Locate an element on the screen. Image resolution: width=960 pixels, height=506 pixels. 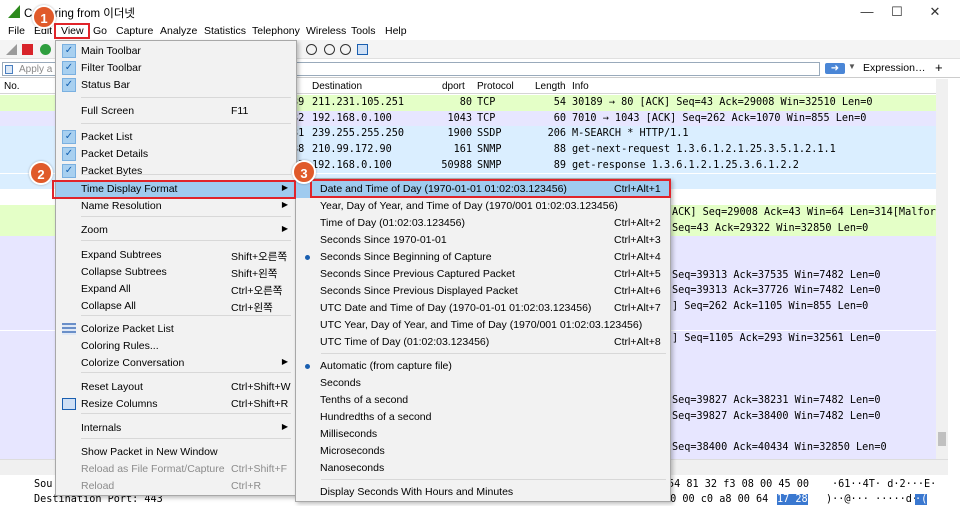
zoom-out-icon is located at coordinates (329, 49).